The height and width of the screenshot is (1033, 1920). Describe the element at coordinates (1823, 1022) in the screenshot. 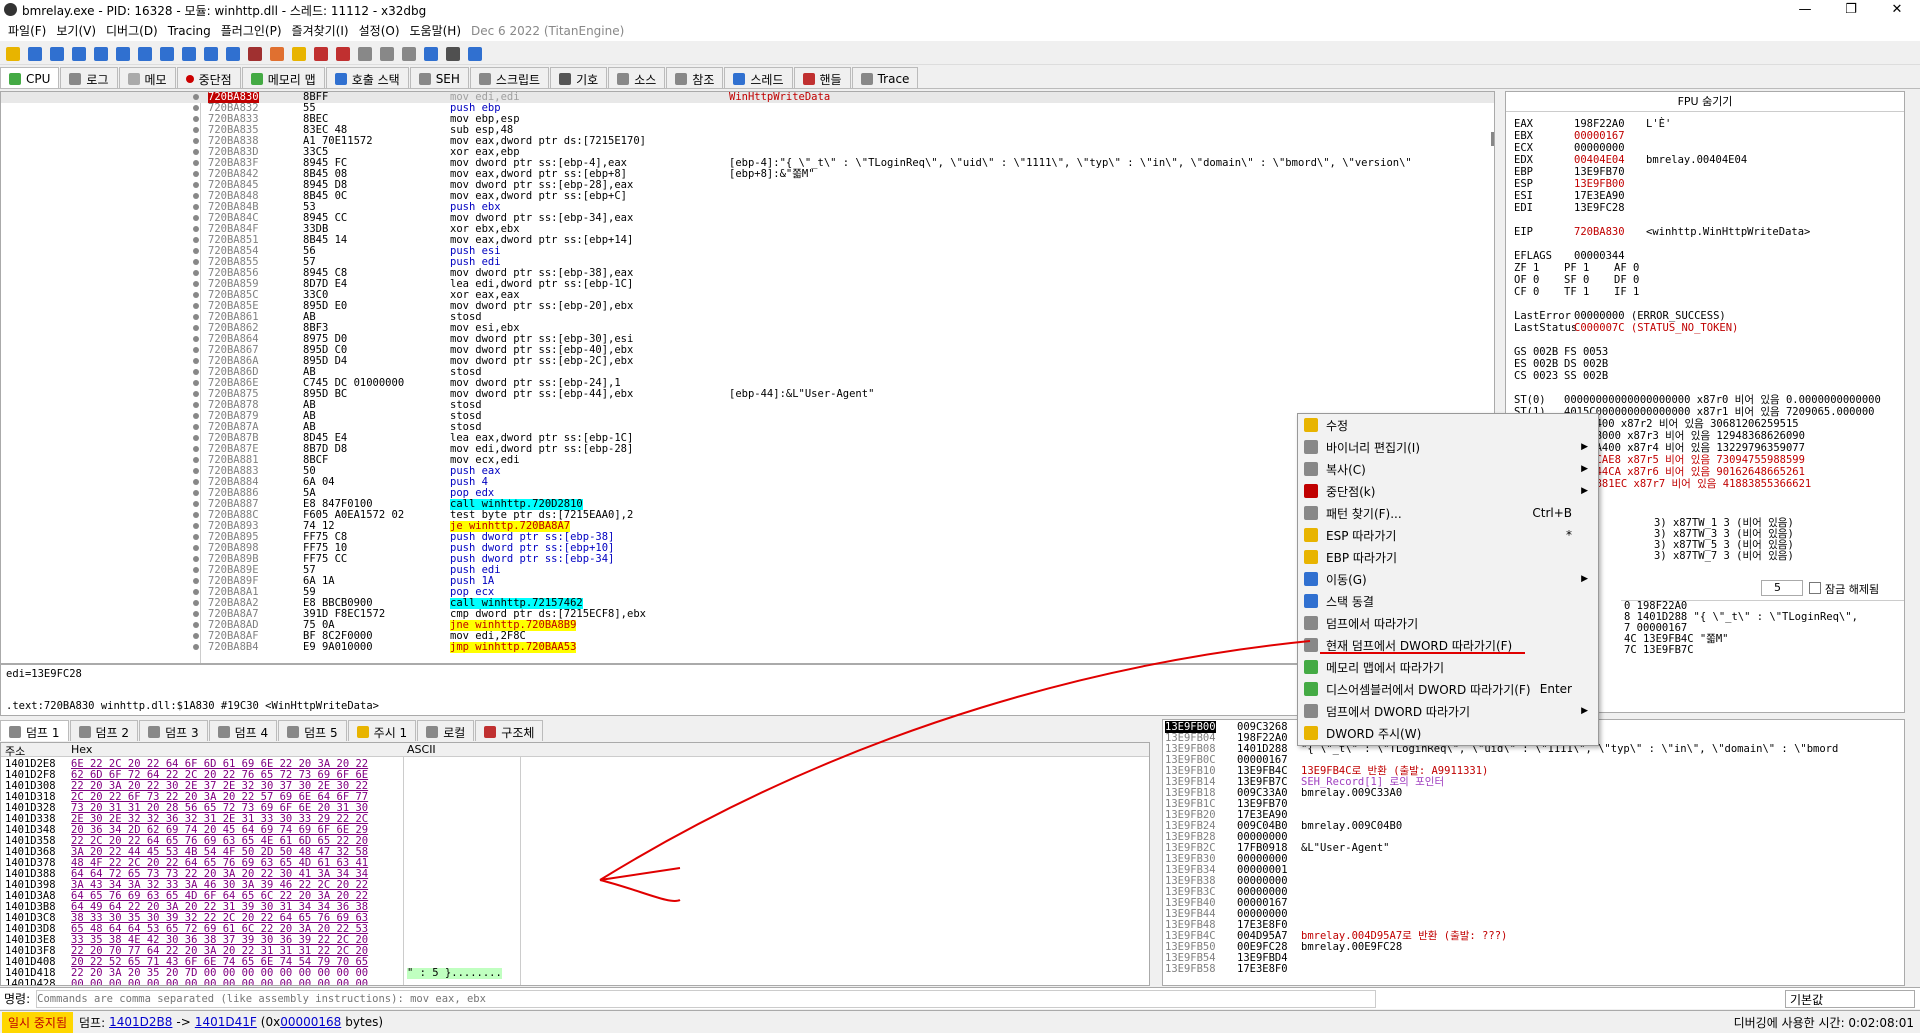

I see `debug-time: 디버깅에 사용한 시간: 0:02:08:01` at that location.